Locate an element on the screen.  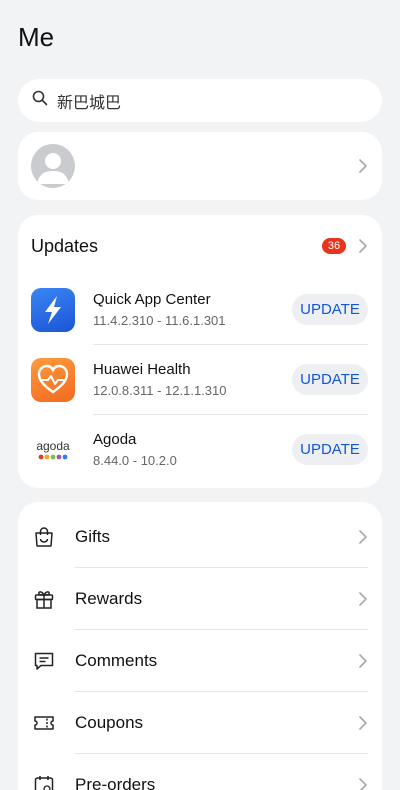
app-version: 12.0.8.311 - 12.1.1.310 is located at coordinates (160, 390).